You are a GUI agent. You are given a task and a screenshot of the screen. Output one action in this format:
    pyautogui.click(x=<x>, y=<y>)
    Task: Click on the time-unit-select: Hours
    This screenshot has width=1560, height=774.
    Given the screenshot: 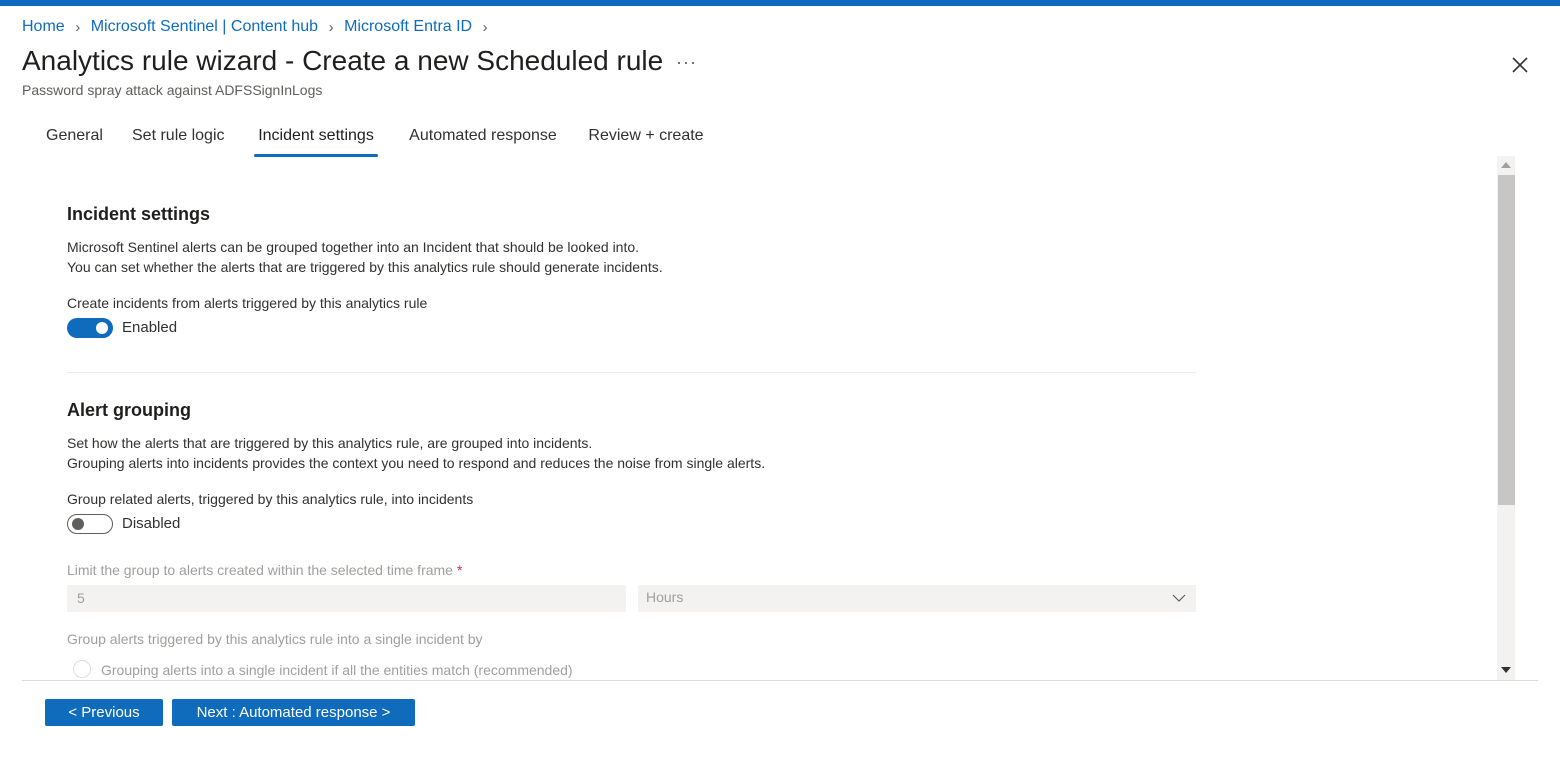 What is the action you would take?
    pyautogui.click(x=917, y=598)
    